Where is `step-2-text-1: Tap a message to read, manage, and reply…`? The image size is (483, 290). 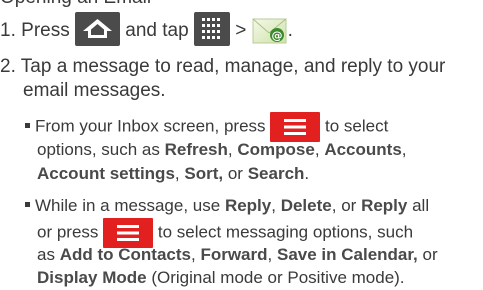 step-2-text-1: Tap a message to read, manage, and reply… is located at coordinates (233, 66).